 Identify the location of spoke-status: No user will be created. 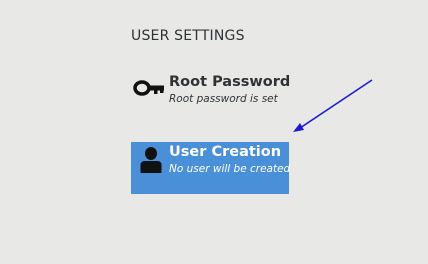
(230, 169).